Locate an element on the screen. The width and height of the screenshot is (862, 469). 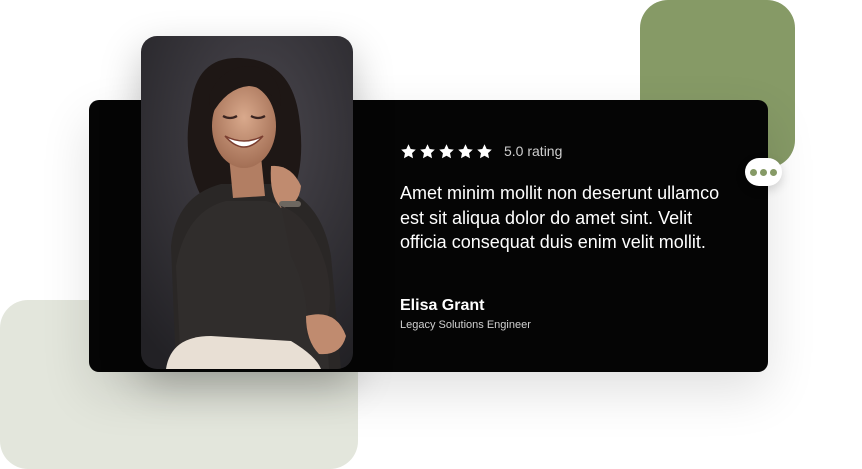
more-options-button is located at coordinates (763, 172).